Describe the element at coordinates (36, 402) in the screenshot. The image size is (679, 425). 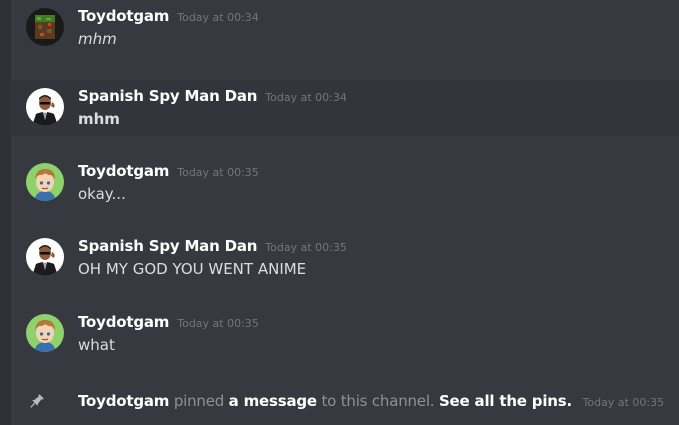
I see `pin-icon` at that location.